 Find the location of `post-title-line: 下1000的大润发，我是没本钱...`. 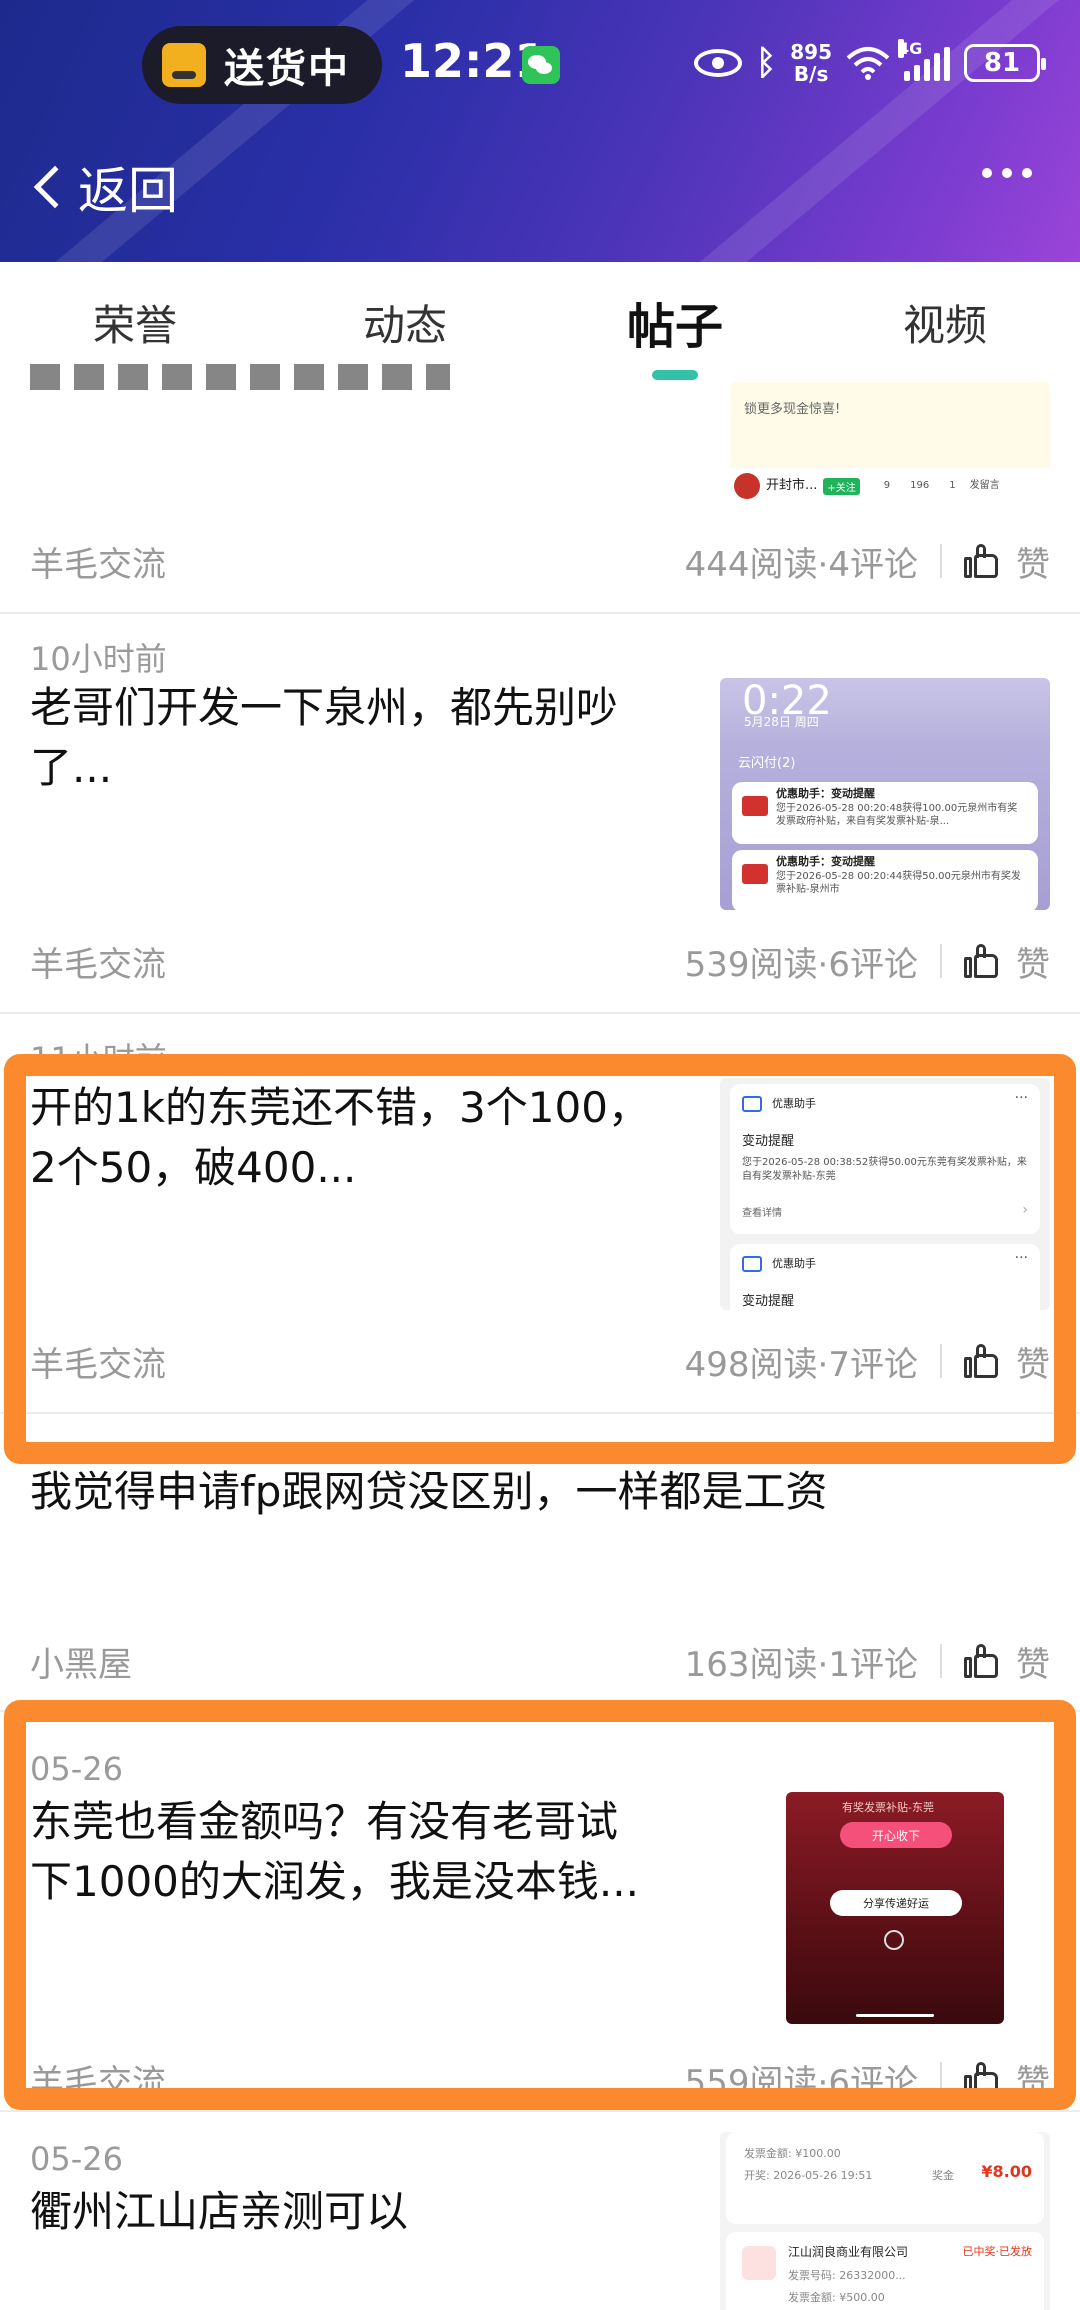

post-title-line: 下1000的大润发，我是没本钱... is located at coordinates (334, 1881).